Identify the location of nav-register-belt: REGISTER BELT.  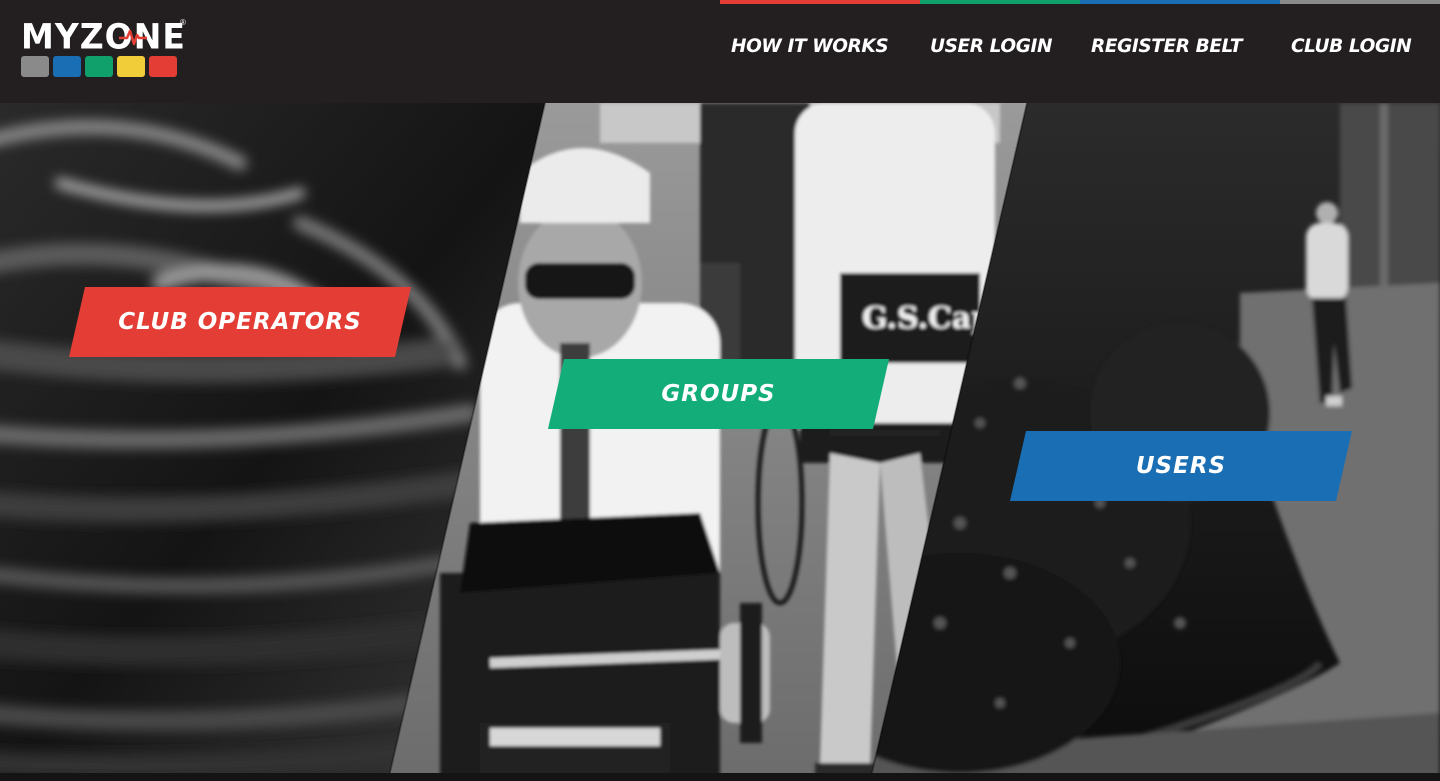
(1167, 46).